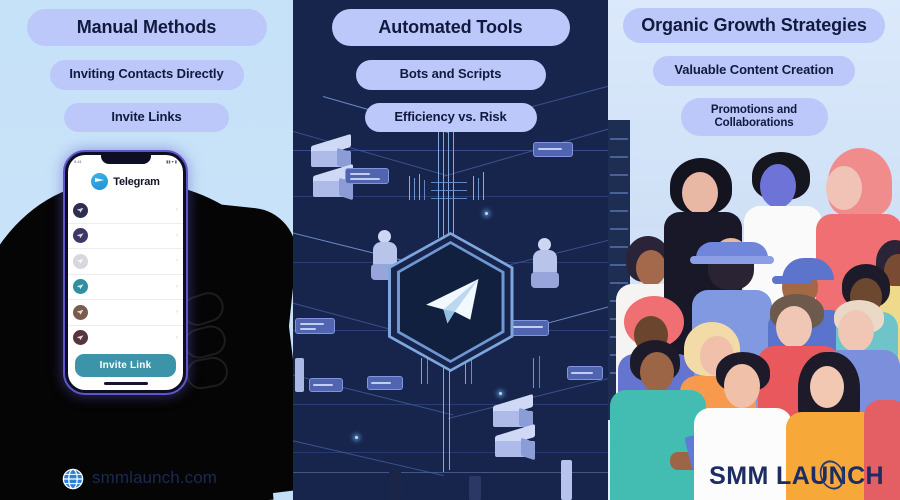  Describe the element at coordinates (664, 420) in the screenshot. I see `person-figure-holding-phone` at that location.